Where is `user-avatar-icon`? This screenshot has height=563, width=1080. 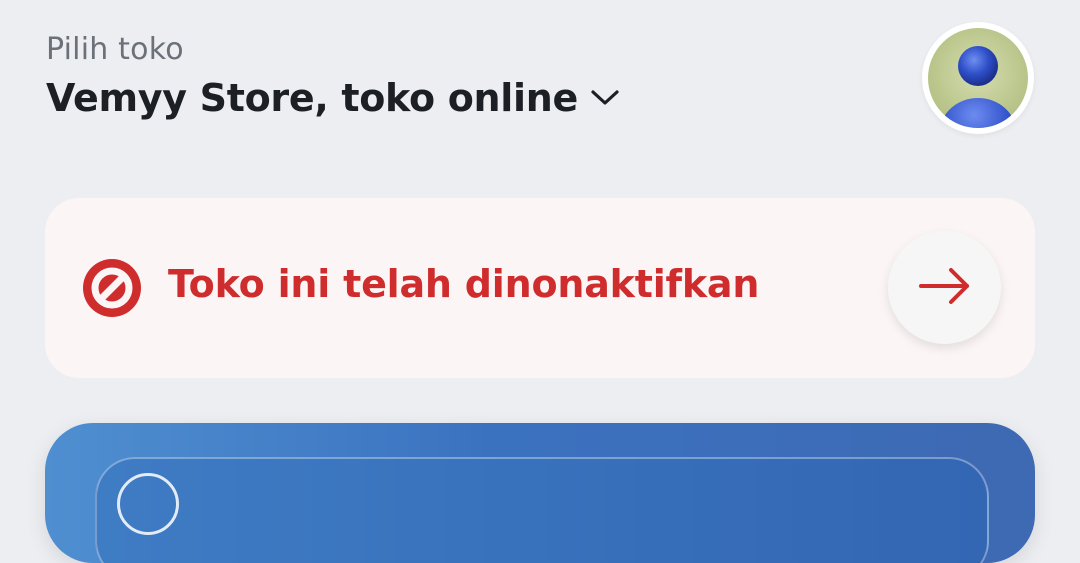
user-avatar-icon is located at coordinates (978, 78).